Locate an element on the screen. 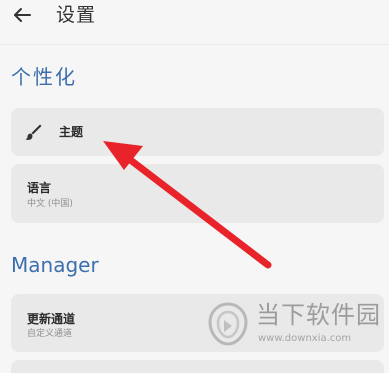 The width and height of the screenshot is (389, 373). watermark-url: www.downxia.com is located at coordinates (305, 338).